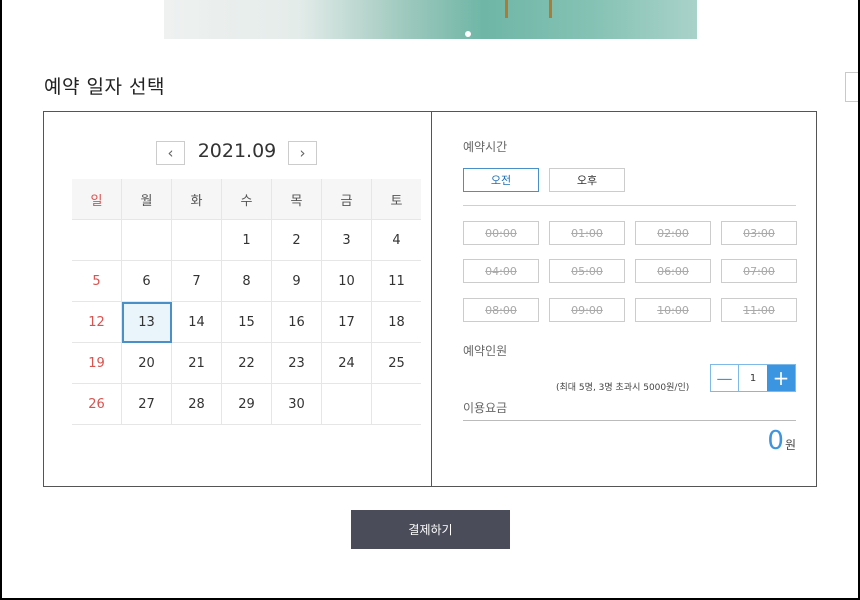 The image size is (860, 600). Describe the element at coordinates (396, 322) in the screenshot. I see `calendar-day-cell: 18` at that location.